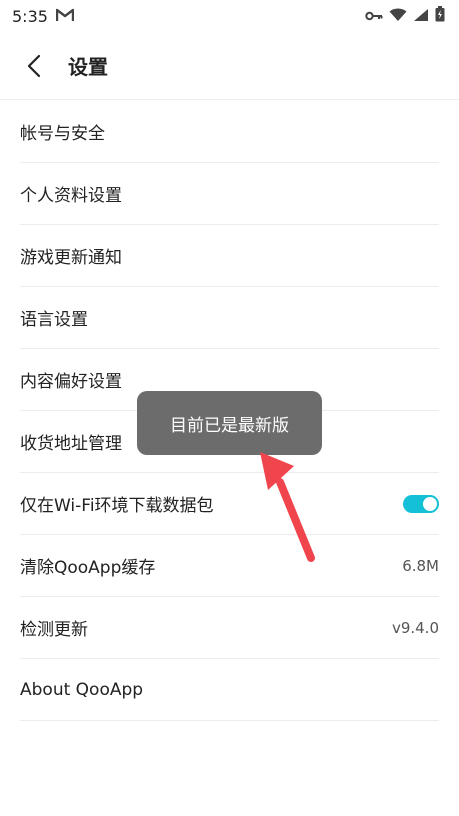  What do you see at coordinates (229, 16) in the screenshot?
I see `status-bar: 5:35` at bounding box center [229, 16].